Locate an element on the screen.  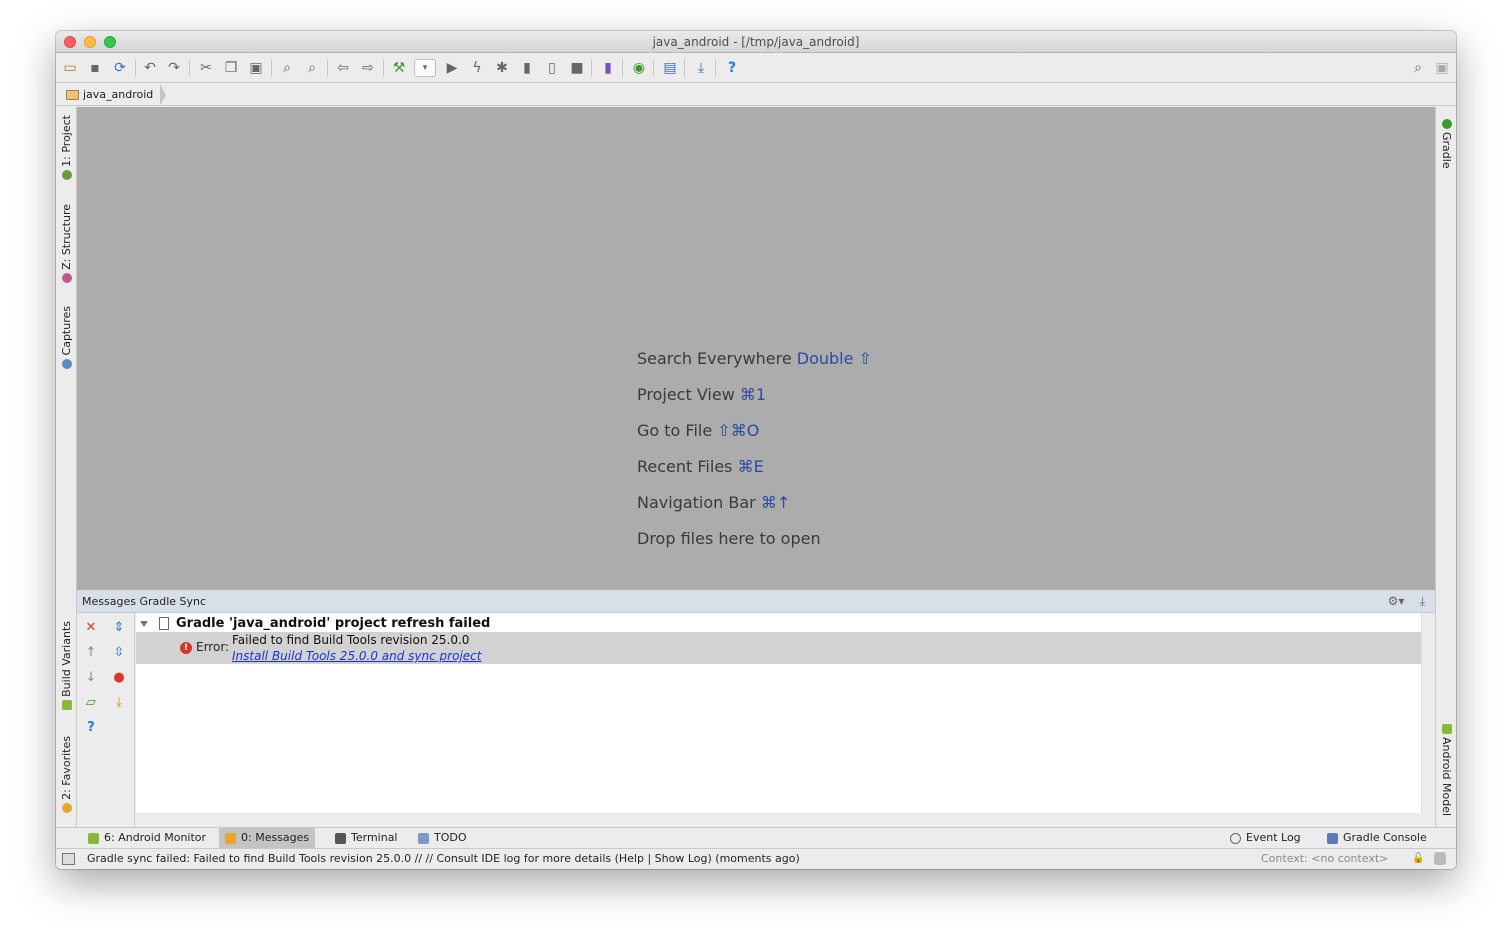
lock-icon: 🔓 is located at coordinates (1418, 858).